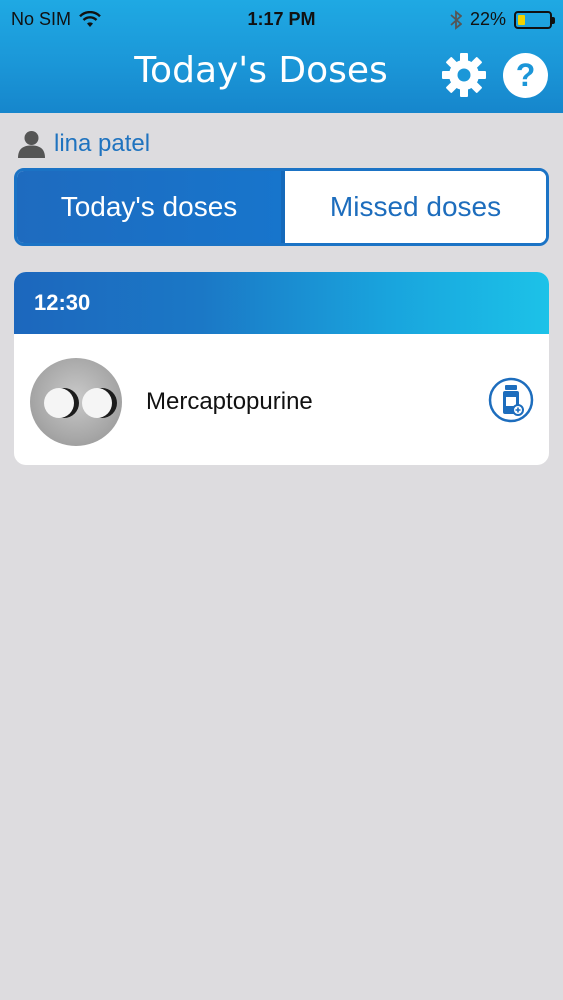  Describe the element at coordinates (281, 56) in the screenshot. I see `app-header: No SIM 1:17 PM 22% Today's Doses ?` at that location.